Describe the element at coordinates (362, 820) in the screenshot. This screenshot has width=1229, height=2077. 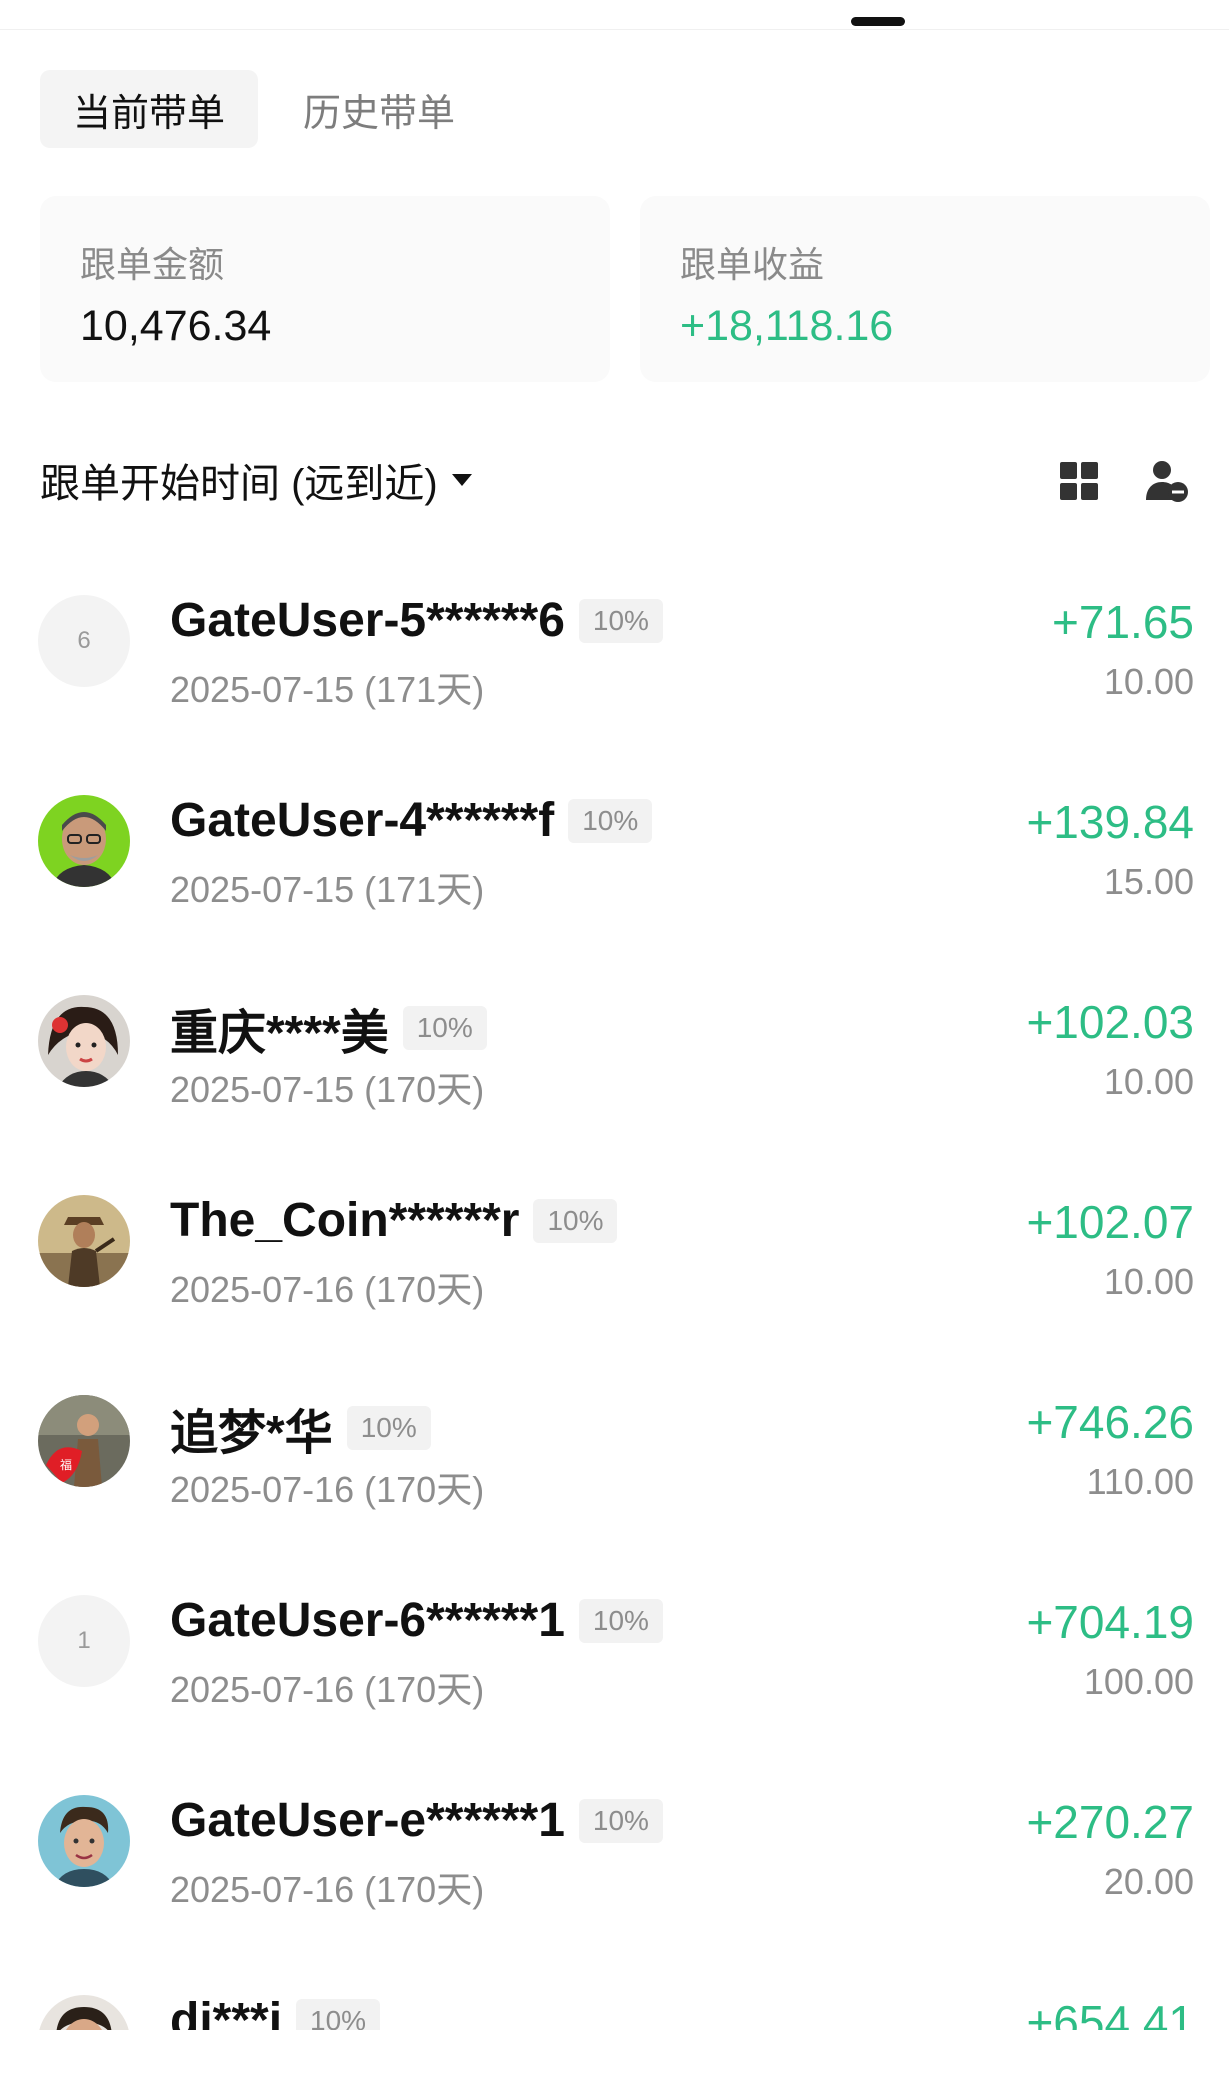
I see `follower-name: GateUser-4******f` at that location.